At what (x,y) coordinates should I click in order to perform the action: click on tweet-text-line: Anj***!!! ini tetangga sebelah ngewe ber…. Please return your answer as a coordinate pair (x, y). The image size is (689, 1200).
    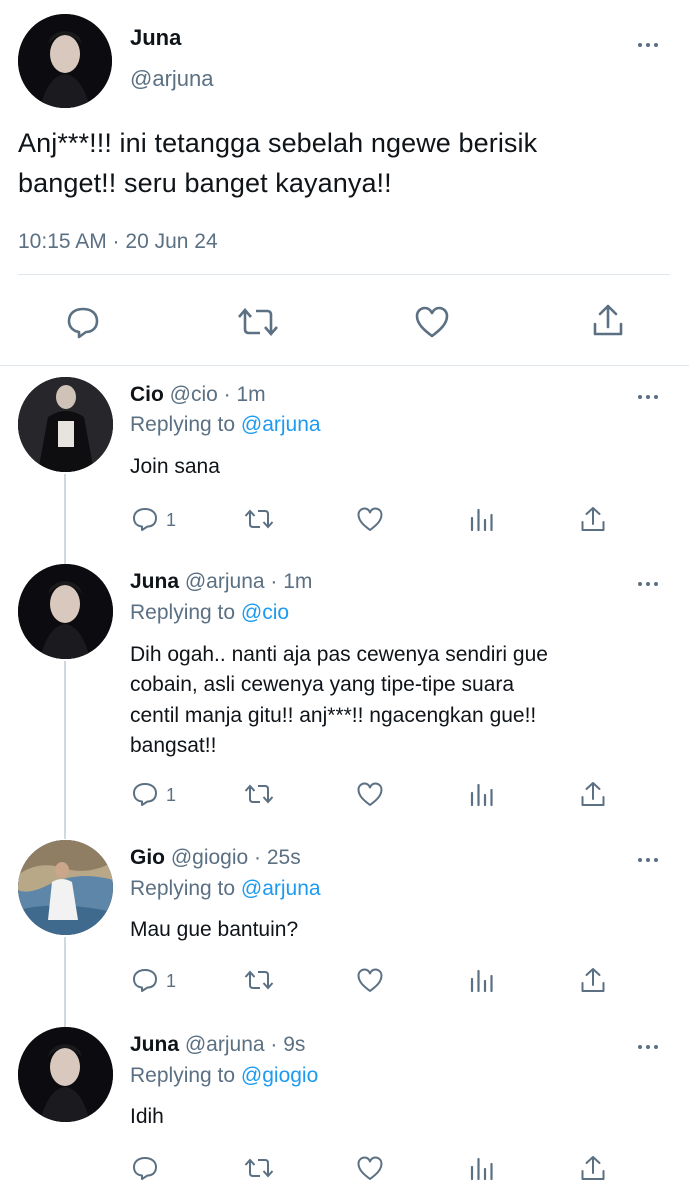
    Looking at the image, I should click on (278, 143).